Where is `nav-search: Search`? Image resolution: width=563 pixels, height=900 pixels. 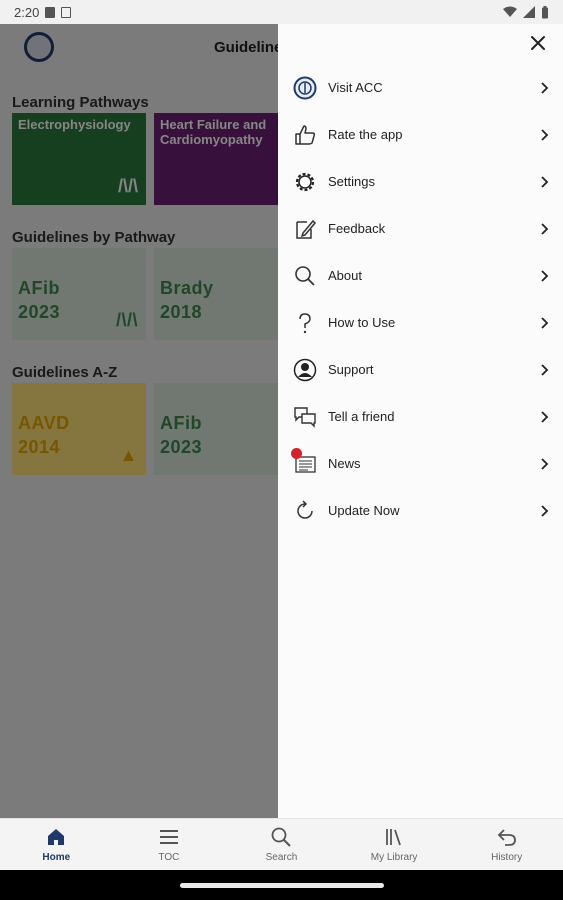
nav-search: Search is located at coordinates (281, 844).